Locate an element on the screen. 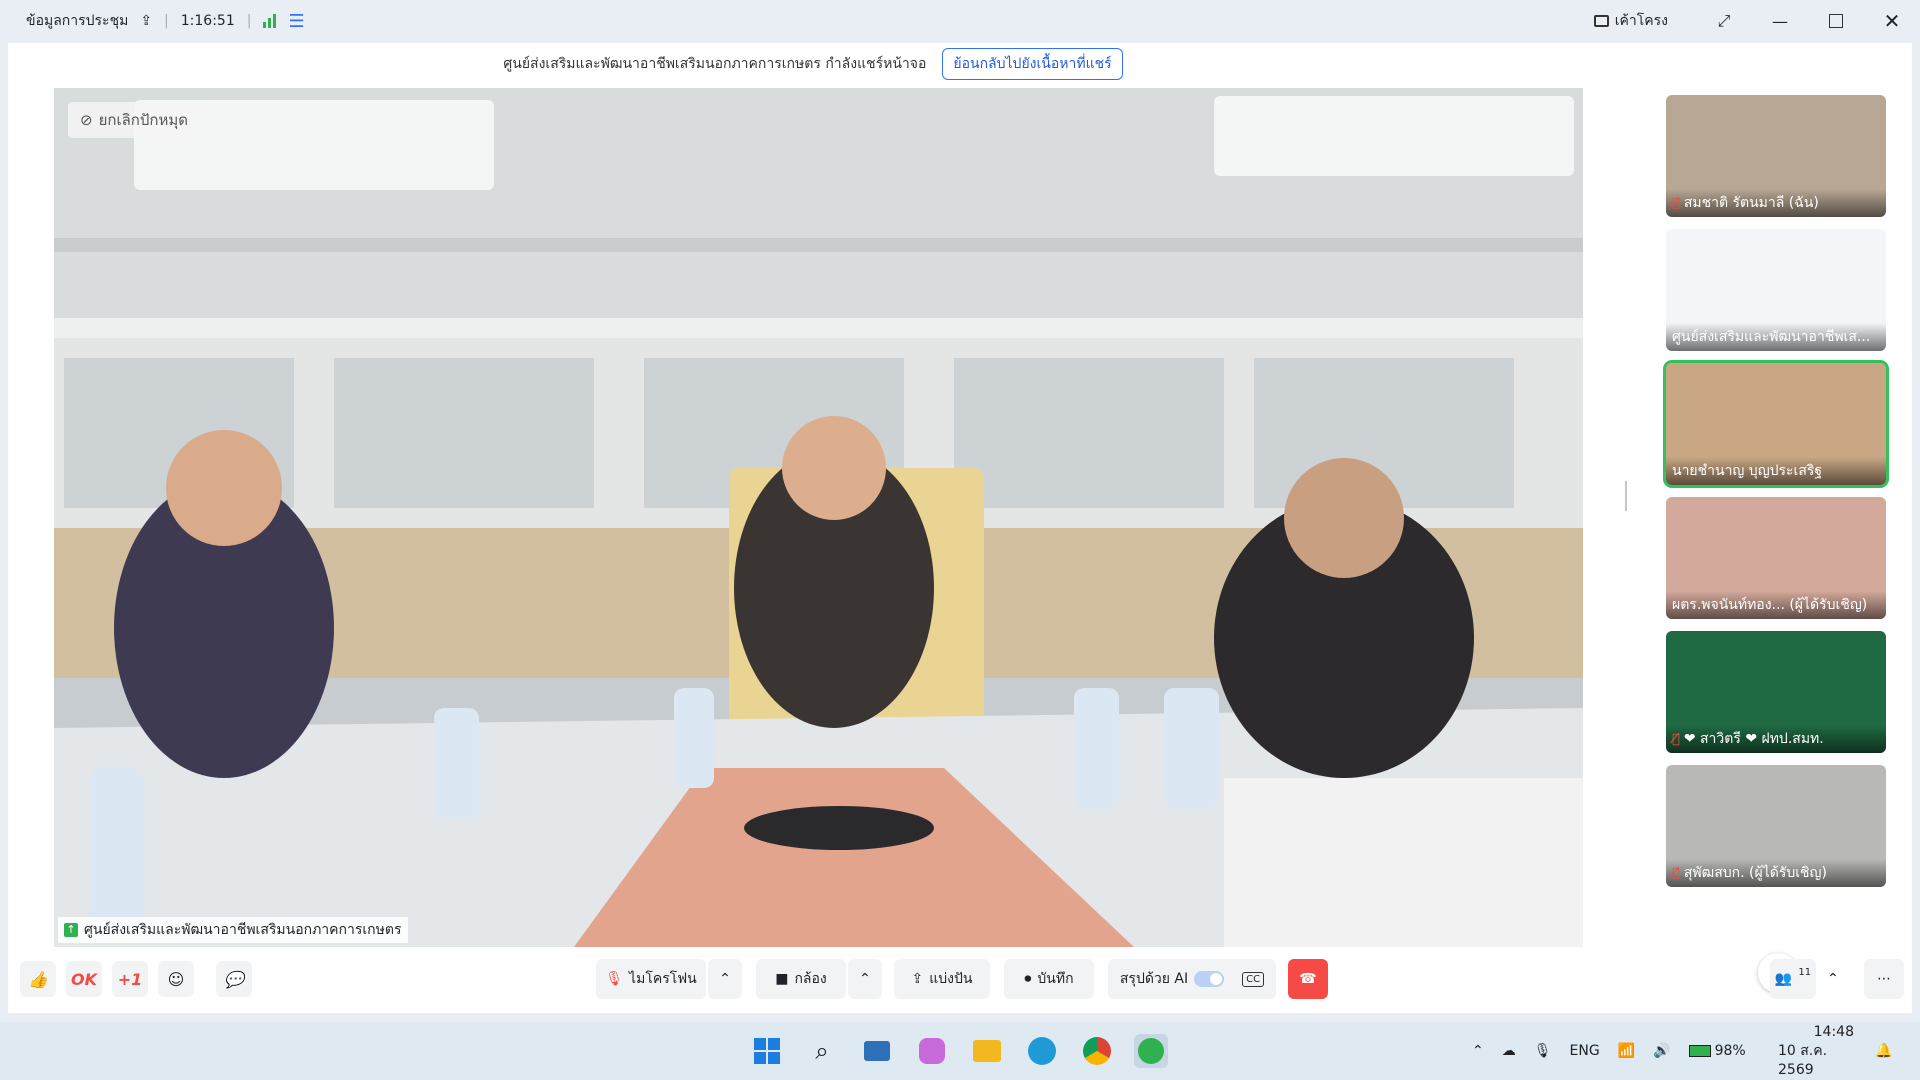 This screenshot has height=1080, width=1920. thumbs-up-icon: 👍 is located at coordinates (38, 979).